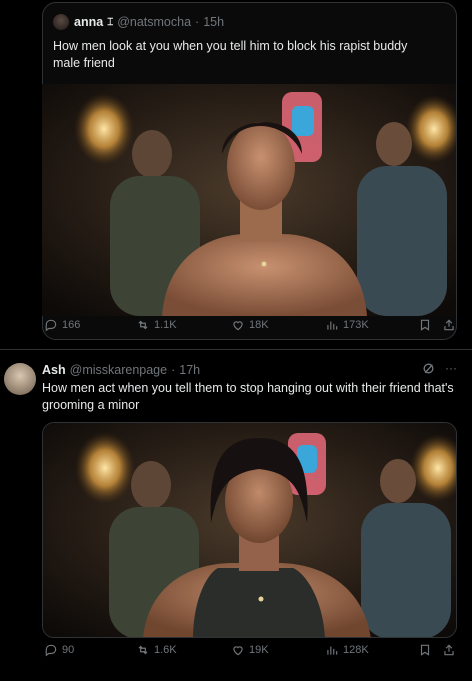 The height and width of the screenshot is (681, 472). I want to click on reply-action: 166, so click(62, 325).